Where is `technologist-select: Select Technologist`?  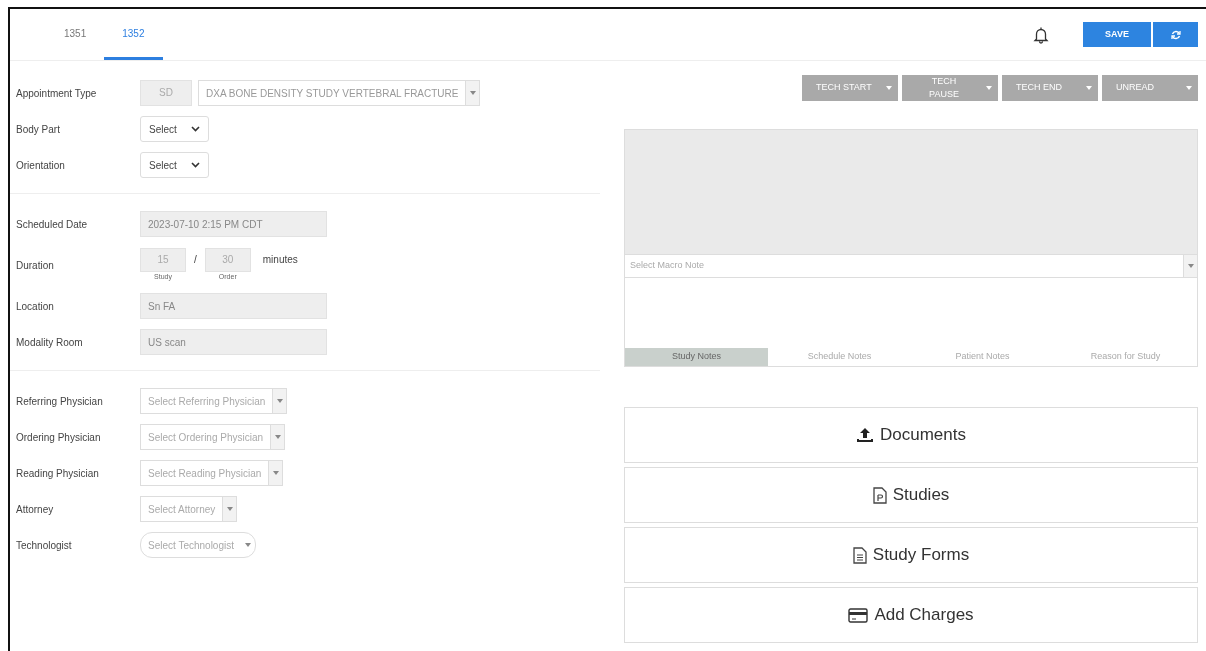
technologist-select: Select Technologist is located at coordinates (198, 545).